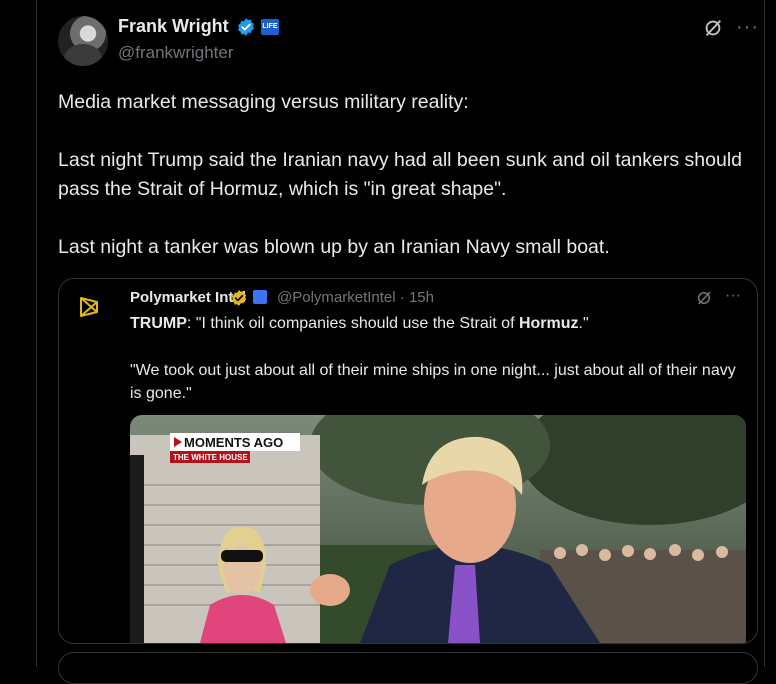 The width and height of the screenshot is (776, 684). Describe the element at coordinates (336, 297) in the screenshot. I see `quote-handle-text: @PolymarketIntel` at that location.